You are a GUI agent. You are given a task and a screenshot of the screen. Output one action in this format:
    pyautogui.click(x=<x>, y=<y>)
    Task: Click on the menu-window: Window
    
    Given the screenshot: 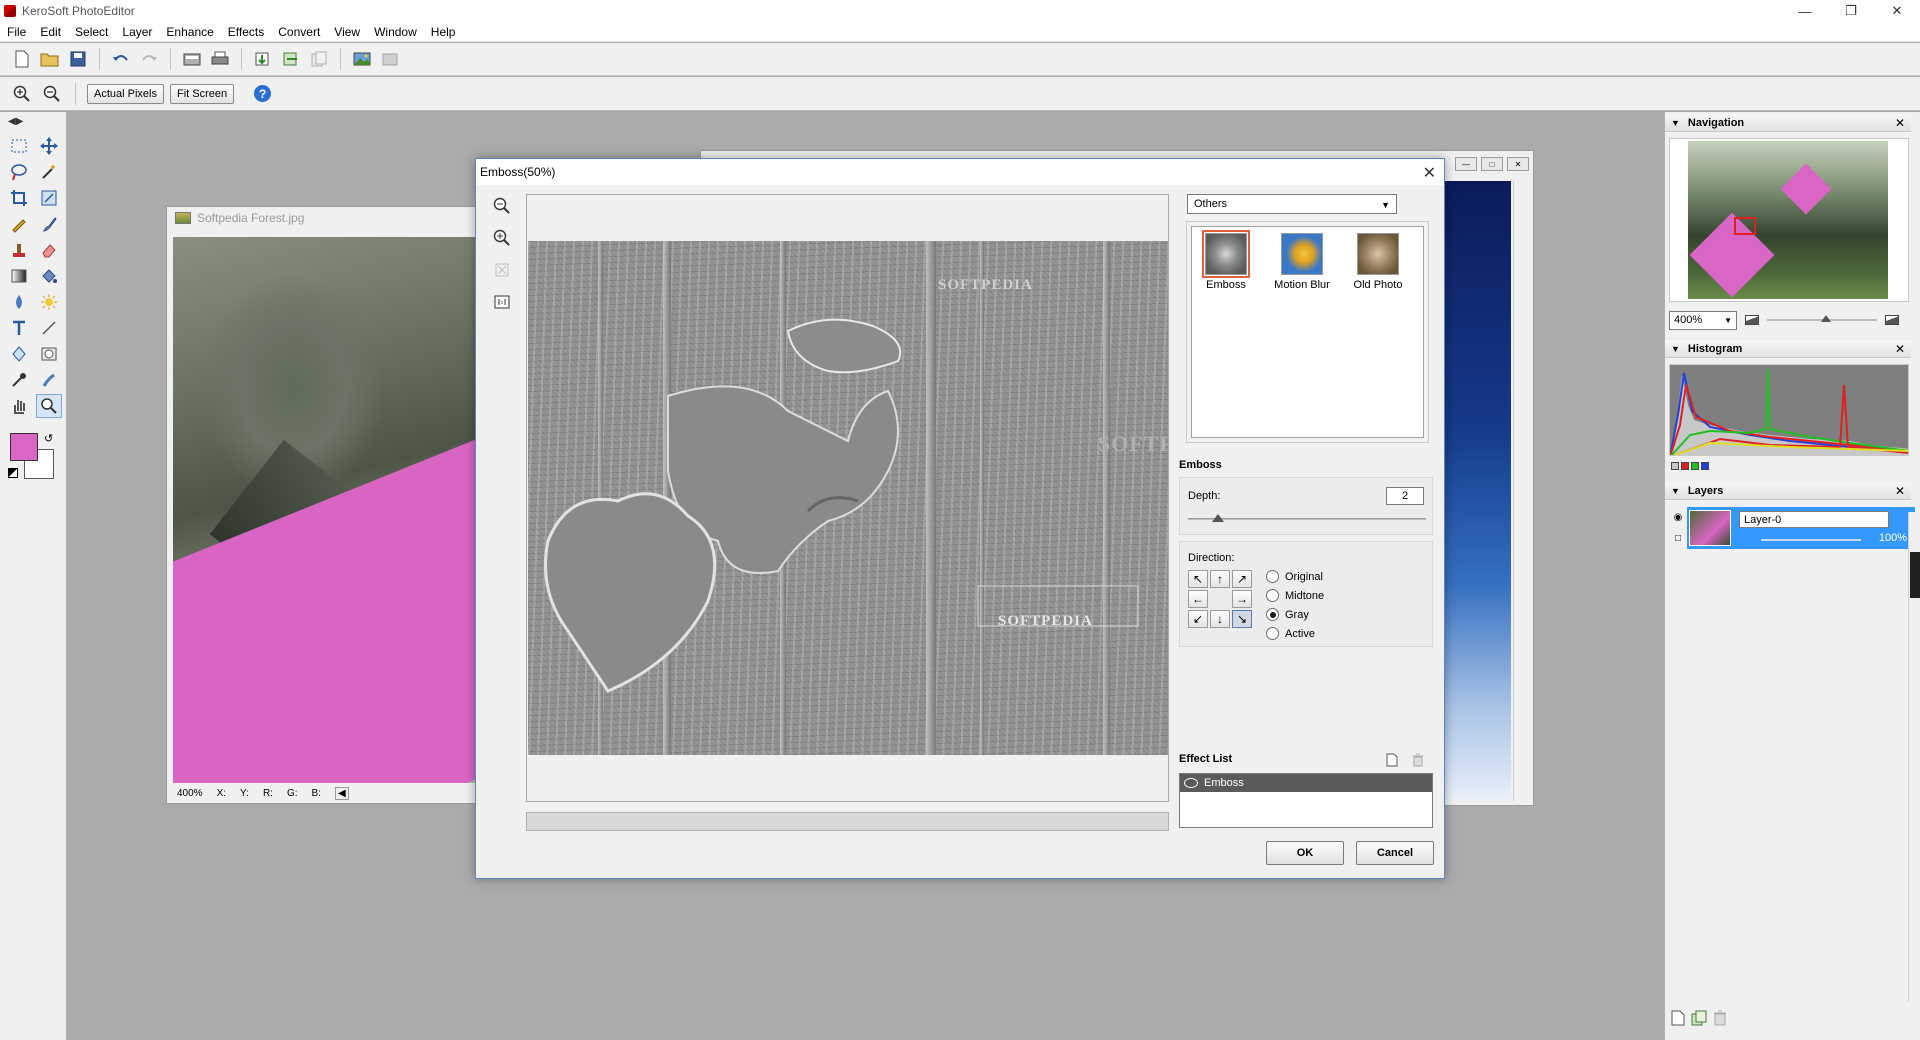 What is the action you would take?
    pyautogui.click(x=395, y=32)
    